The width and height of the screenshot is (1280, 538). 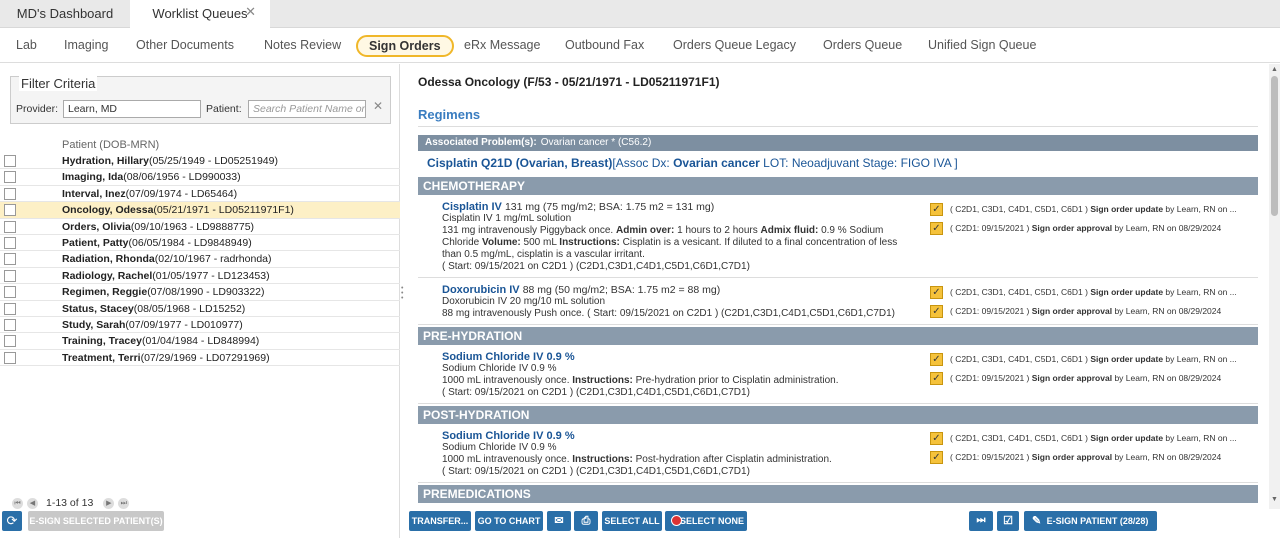 I want to click on esign-patient-button: ✎ E-SIGN PATIENT (28/28), so click(x=1090, y=521).